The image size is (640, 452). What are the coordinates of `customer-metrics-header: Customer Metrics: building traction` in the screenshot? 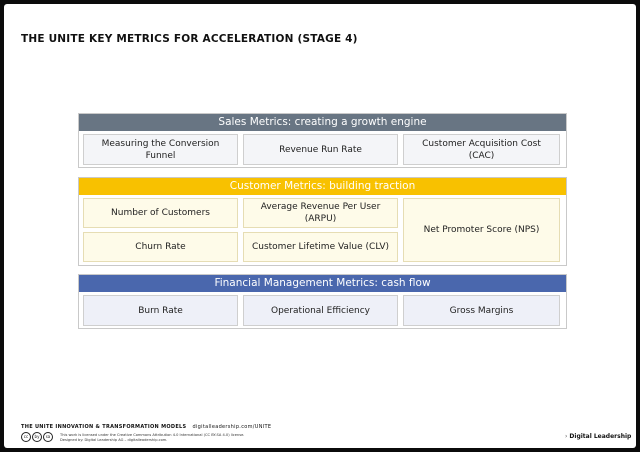 It's located at (322, 186).